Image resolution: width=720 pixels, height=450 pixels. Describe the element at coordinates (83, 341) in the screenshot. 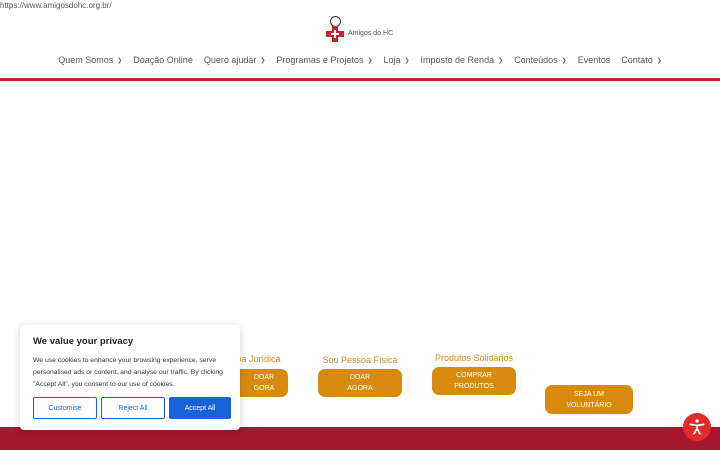

I see `cookie-title: We value your privacy` at that location.